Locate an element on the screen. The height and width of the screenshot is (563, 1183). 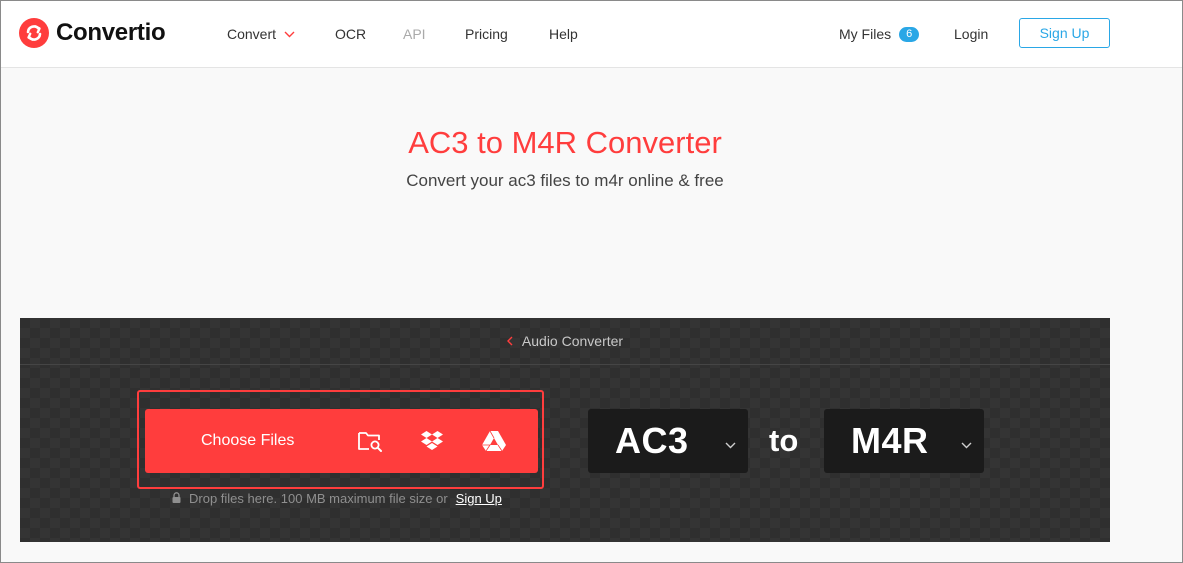
login-label: Login is located at coordinates (971, 34).